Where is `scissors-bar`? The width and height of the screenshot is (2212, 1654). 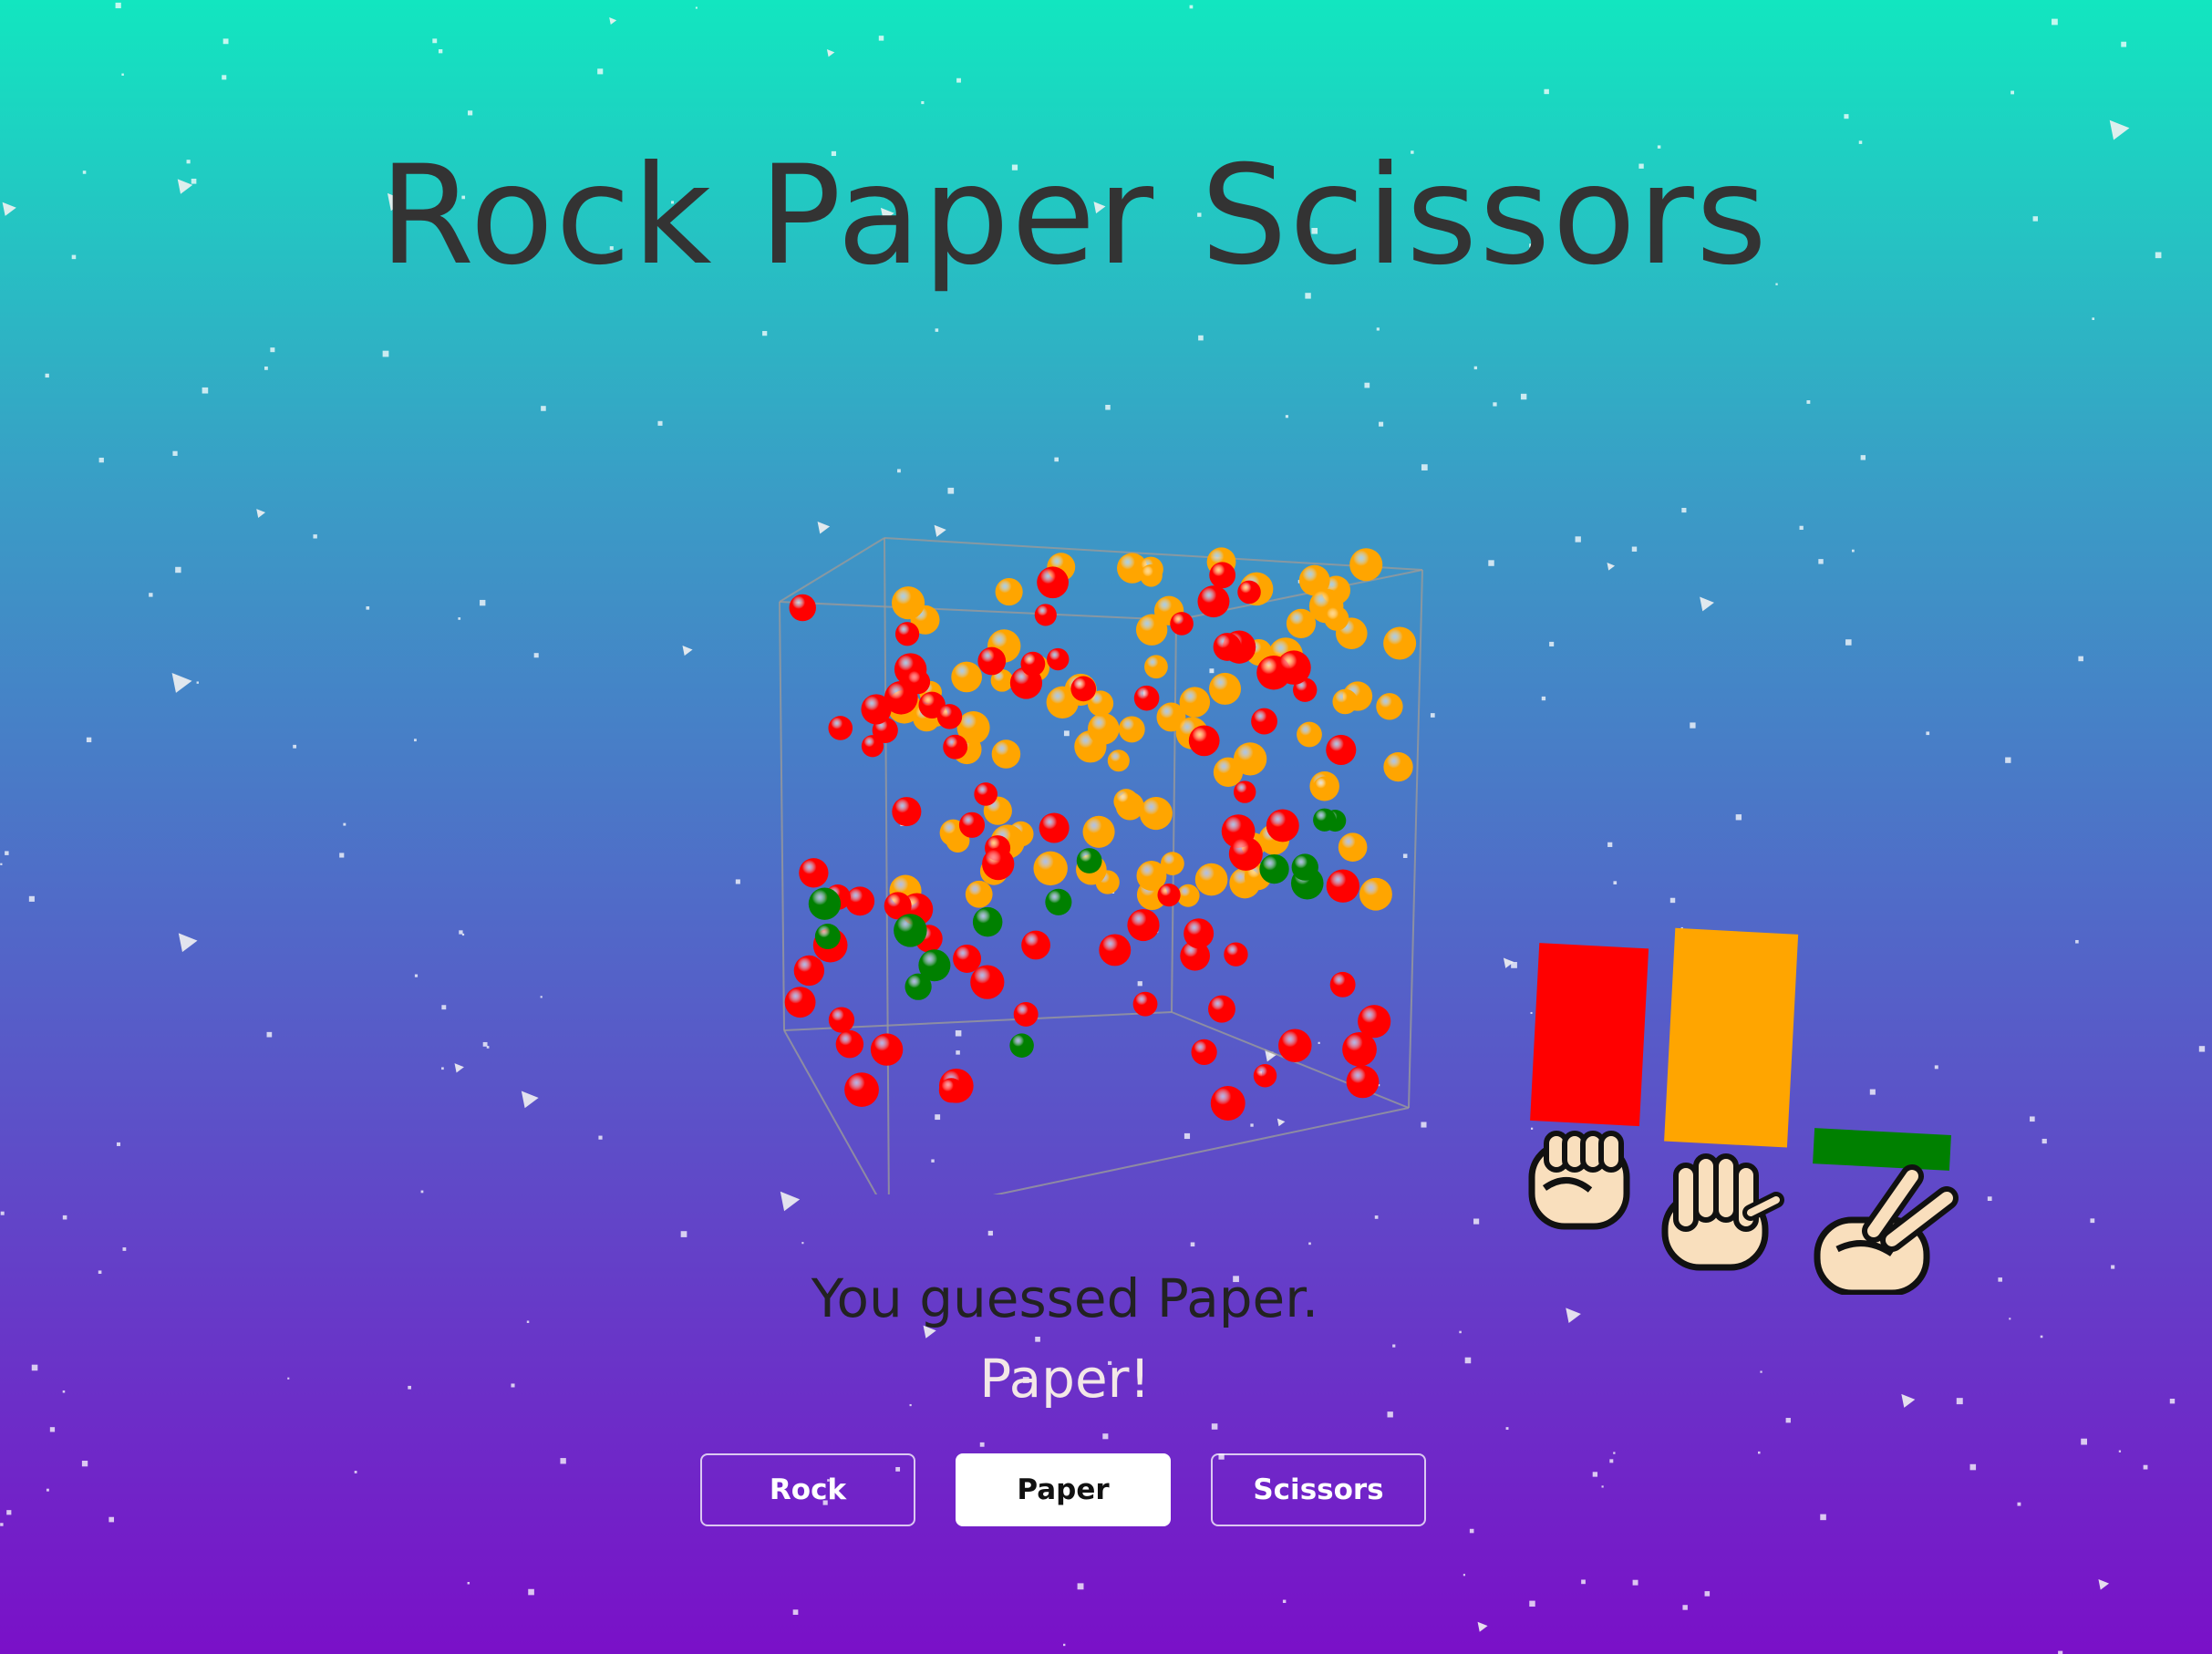
scissors-bar is located at coordinates (1882, 1149).